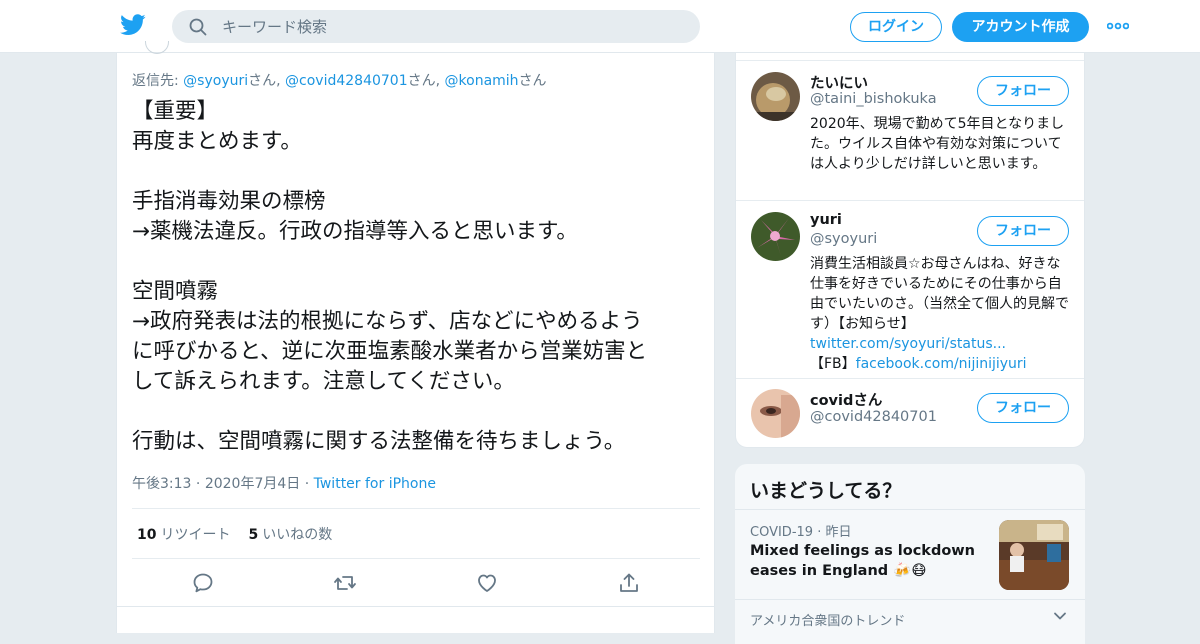 The image size is (1200, 644). What do you see at coordinates (828, 621) in the screenshot?
I see `trend-location-label: アメリカ合衆国のトレンド` at bounding box center [828, 621].